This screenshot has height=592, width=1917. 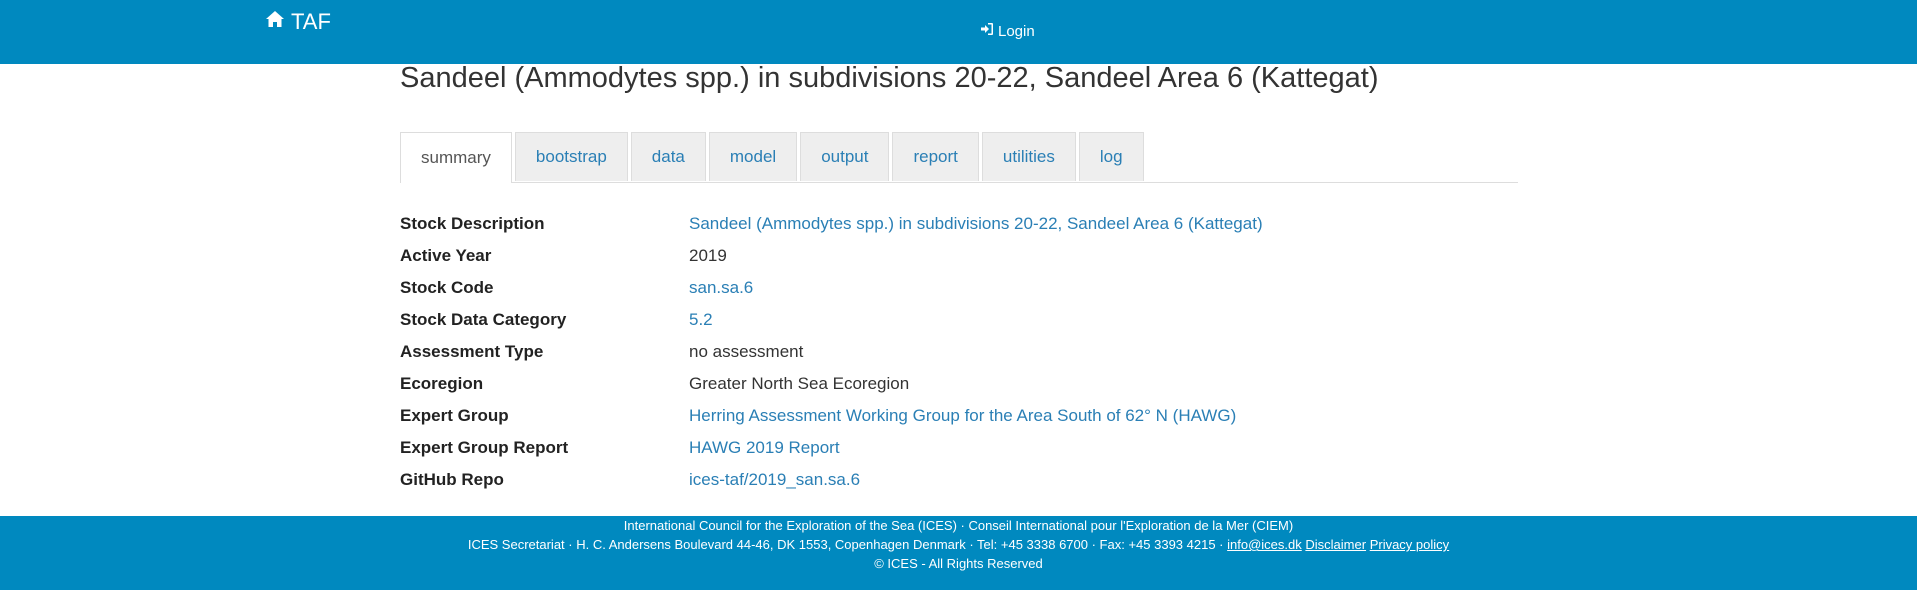 What do you see at coordinates (959, 480) in the screenshot?
I see `summary-row: GitHub Repo ices-taf/2019_san.sa.6` at bounding box center [959, 480].